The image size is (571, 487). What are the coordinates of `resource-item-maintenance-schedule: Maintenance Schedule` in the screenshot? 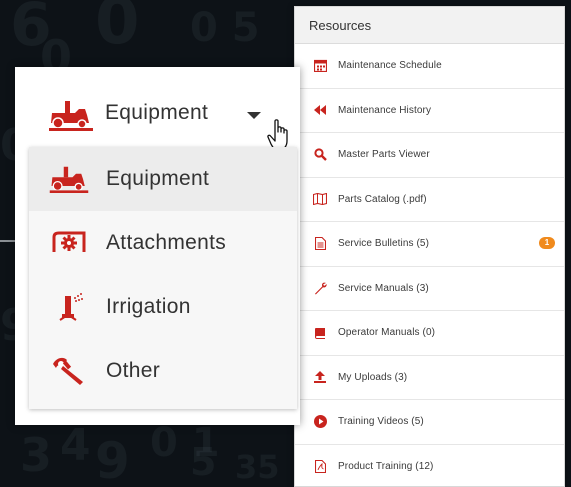 It's located at (429, 66).